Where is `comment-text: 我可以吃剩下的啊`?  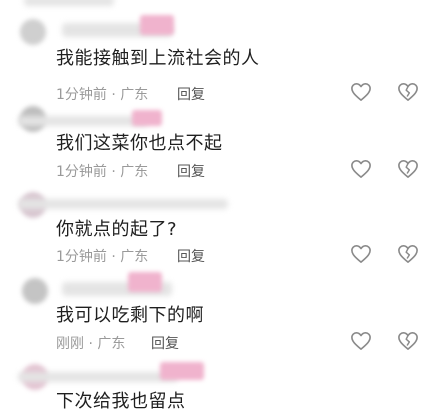
comment-text: 我可以吃剩下的啊 is located at coordinates (130, 315).